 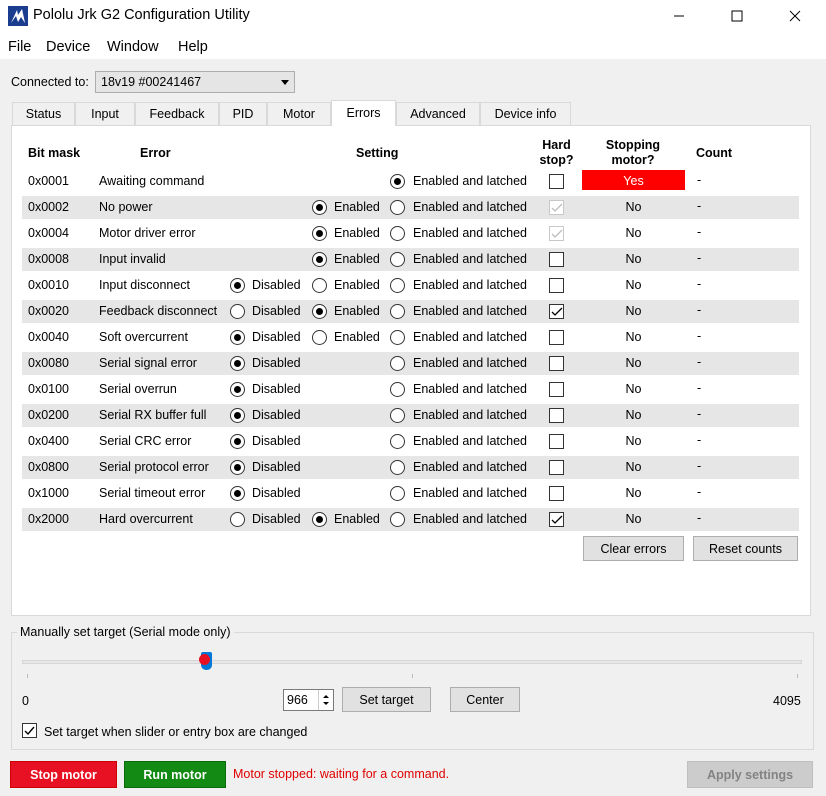 What do you see at coordinates (243, 113) in the screenshot?
I see `tab-pid: PID` at bounding box center [243, 113].